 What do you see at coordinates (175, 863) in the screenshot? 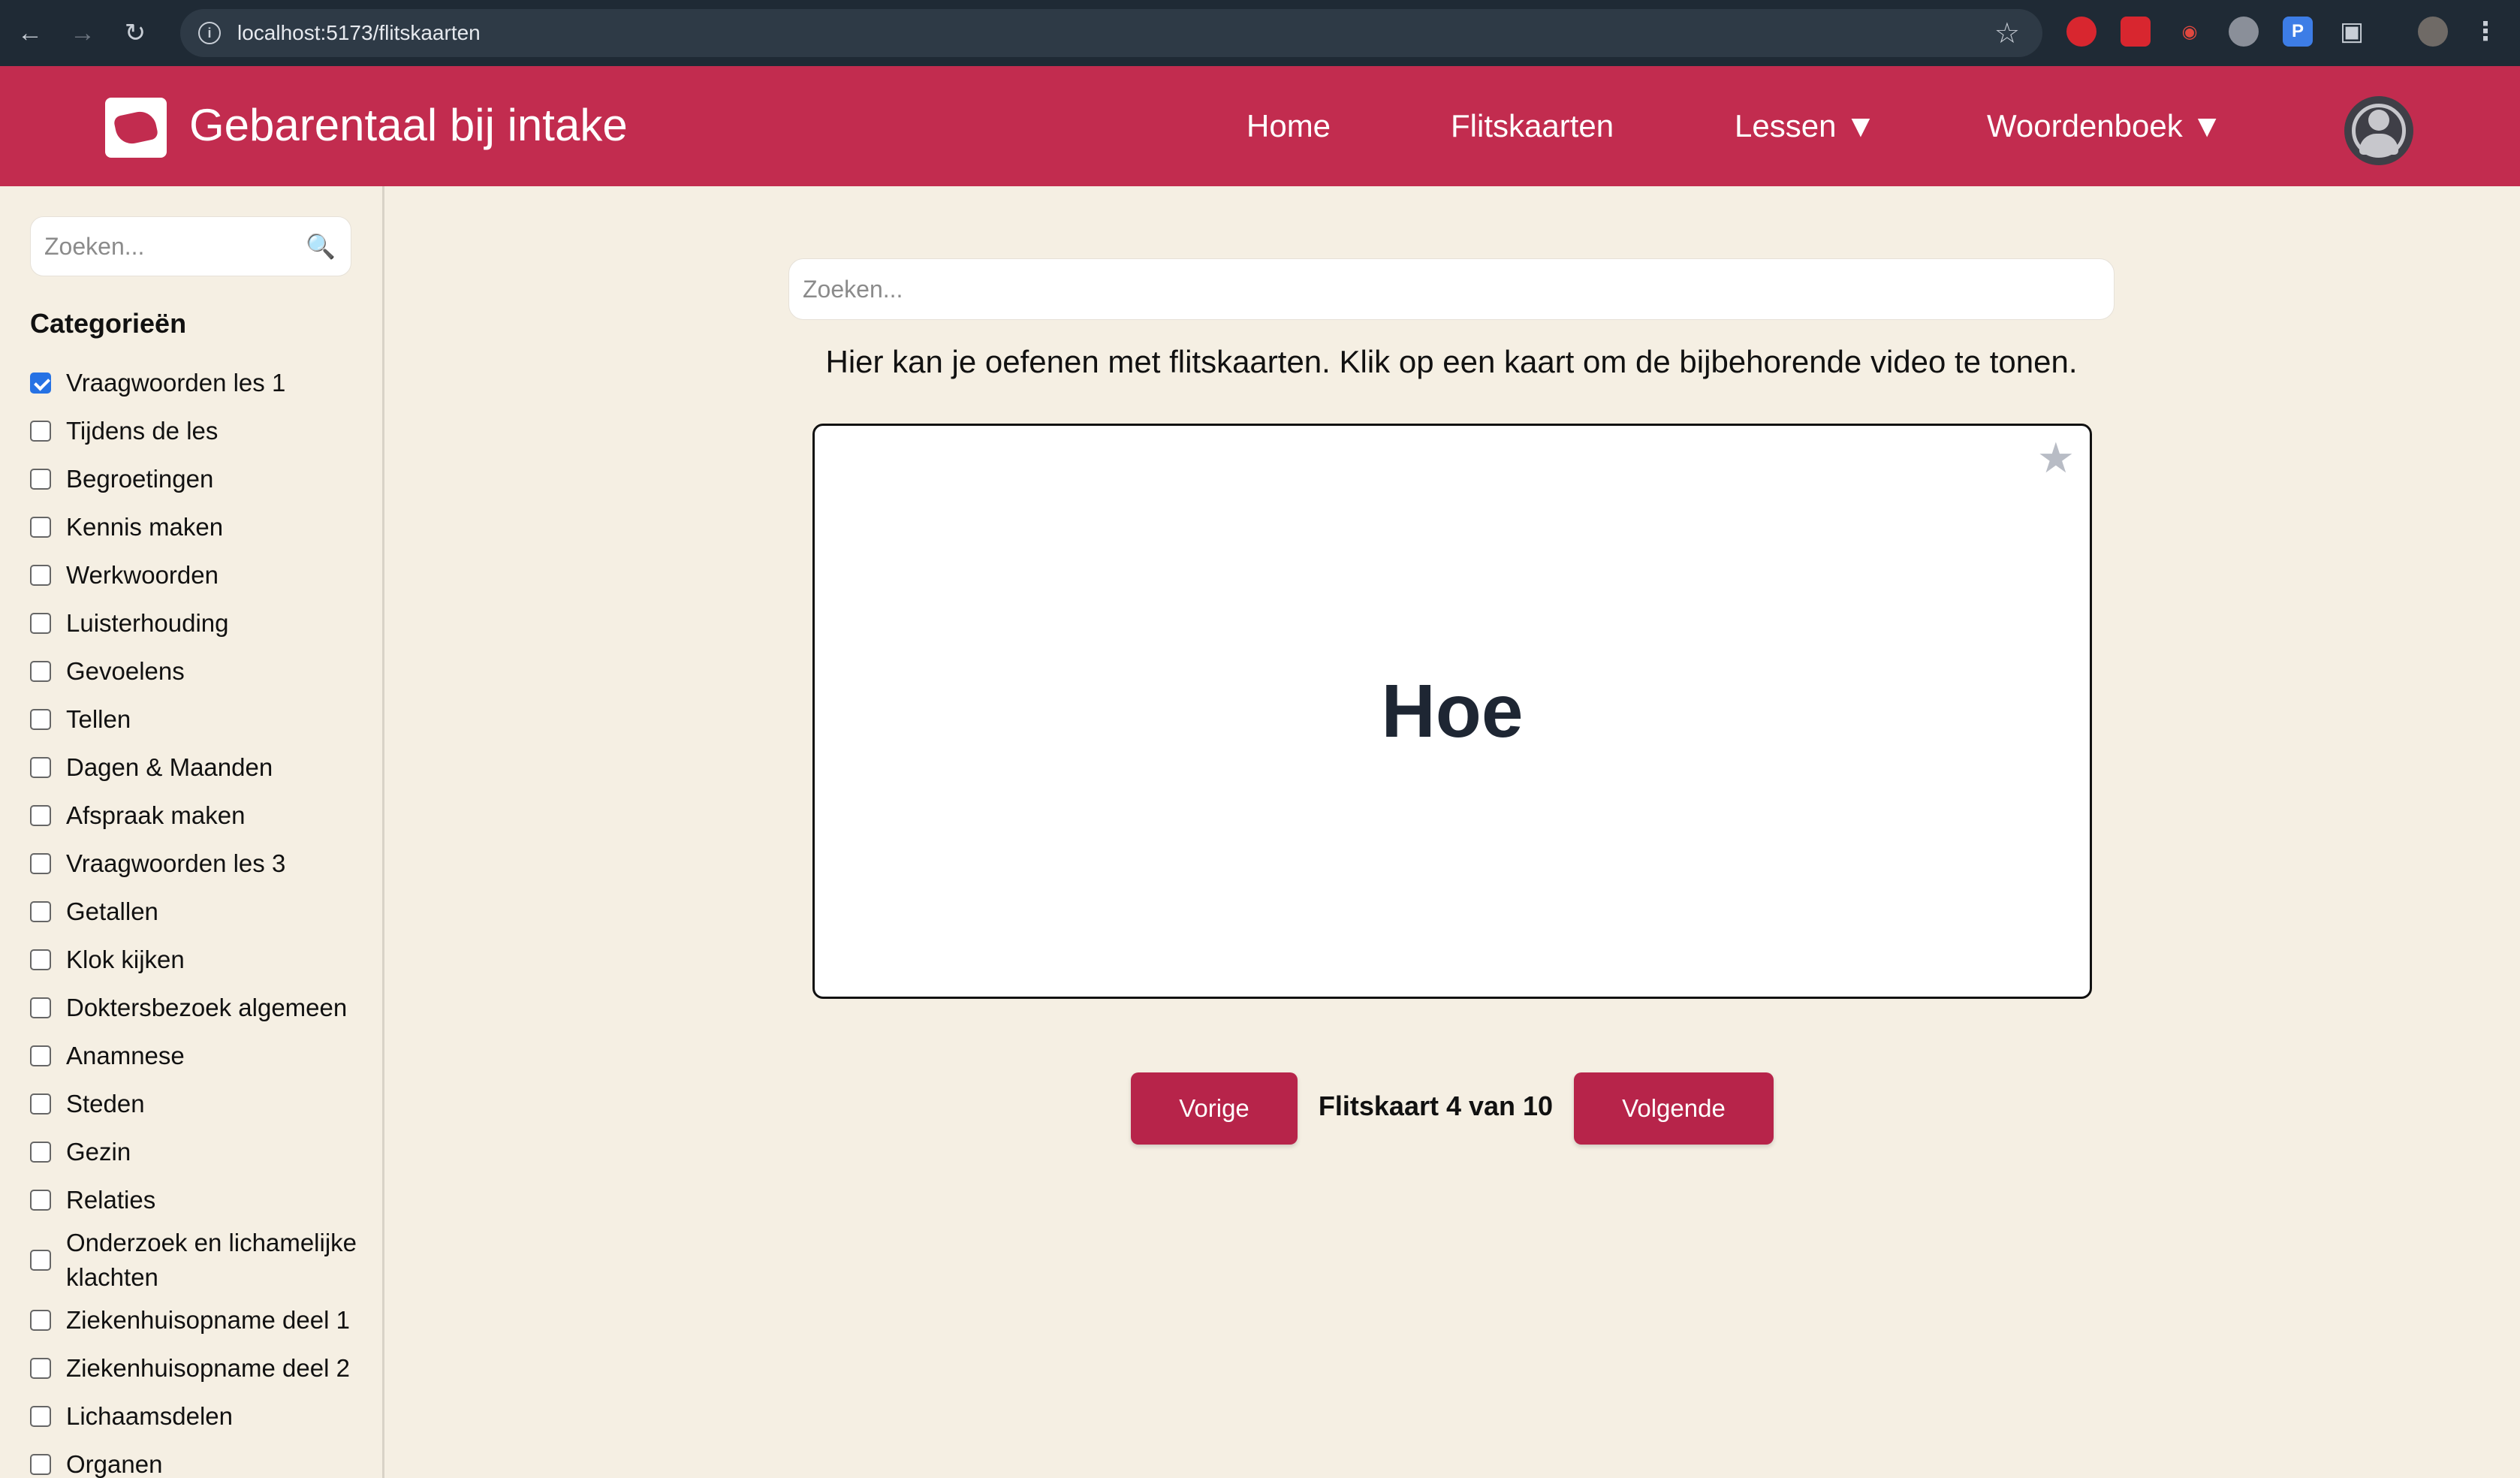
I see `category-label: Vraagwoorden les 3` at bounding box center [175, 863].